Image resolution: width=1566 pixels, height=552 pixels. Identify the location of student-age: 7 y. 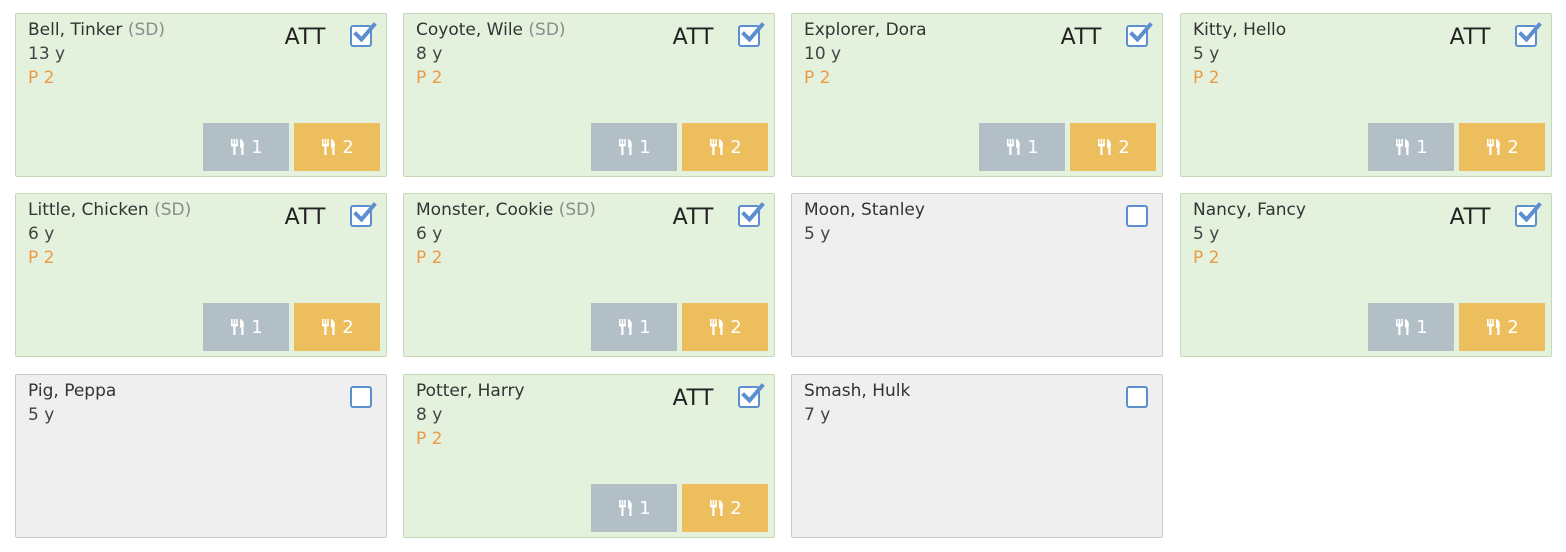
(817, 415).